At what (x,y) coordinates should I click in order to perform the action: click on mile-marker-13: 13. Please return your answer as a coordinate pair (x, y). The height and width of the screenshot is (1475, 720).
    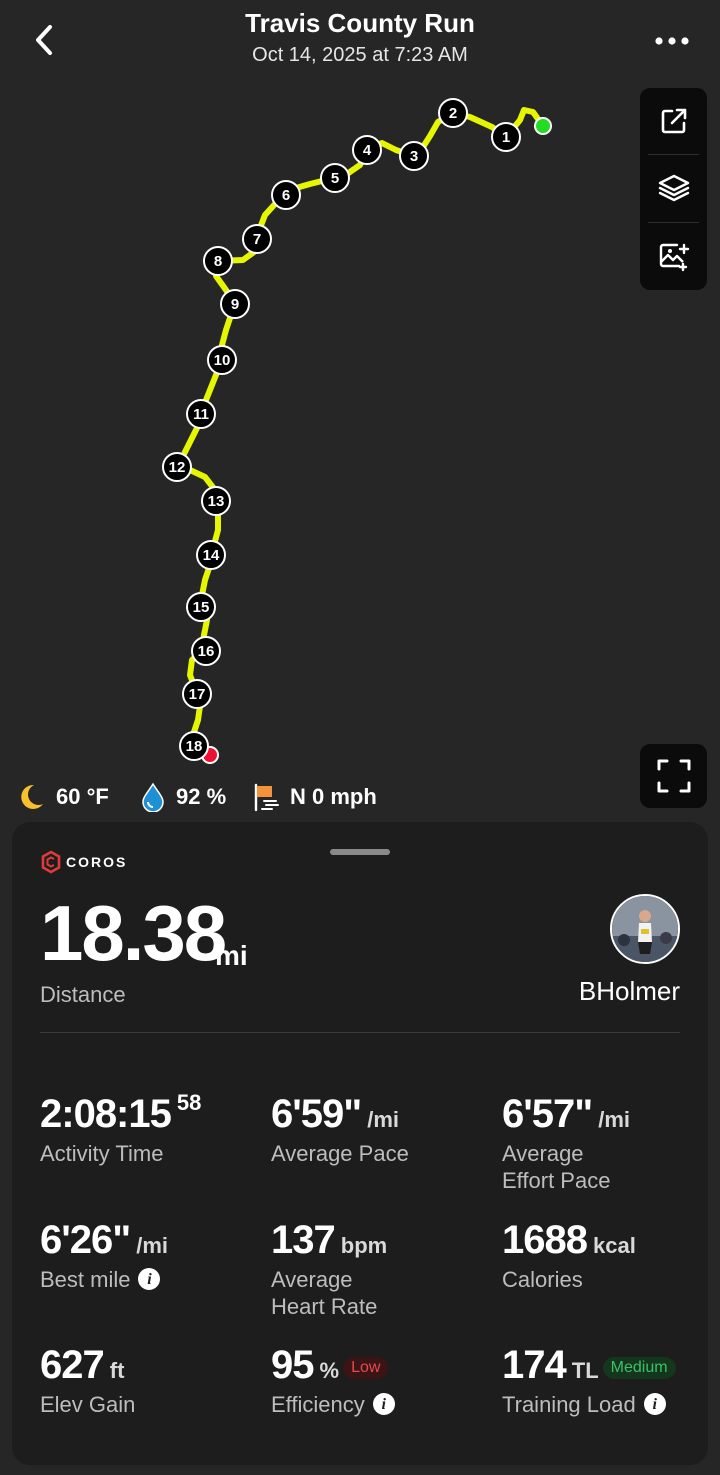
    Looking at the image, I should click on (216, 501).